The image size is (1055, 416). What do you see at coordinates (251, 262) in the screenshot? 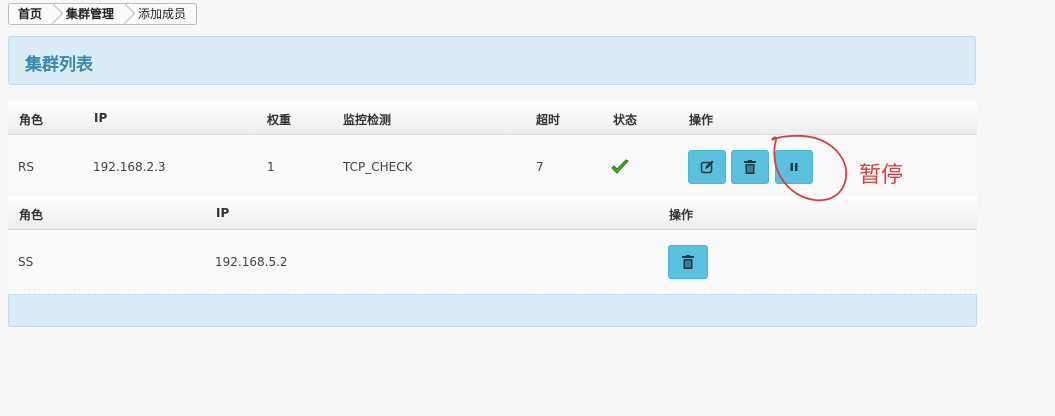
I see `ss-ip: 192.168.5.2` at bounding box center [251, 262].